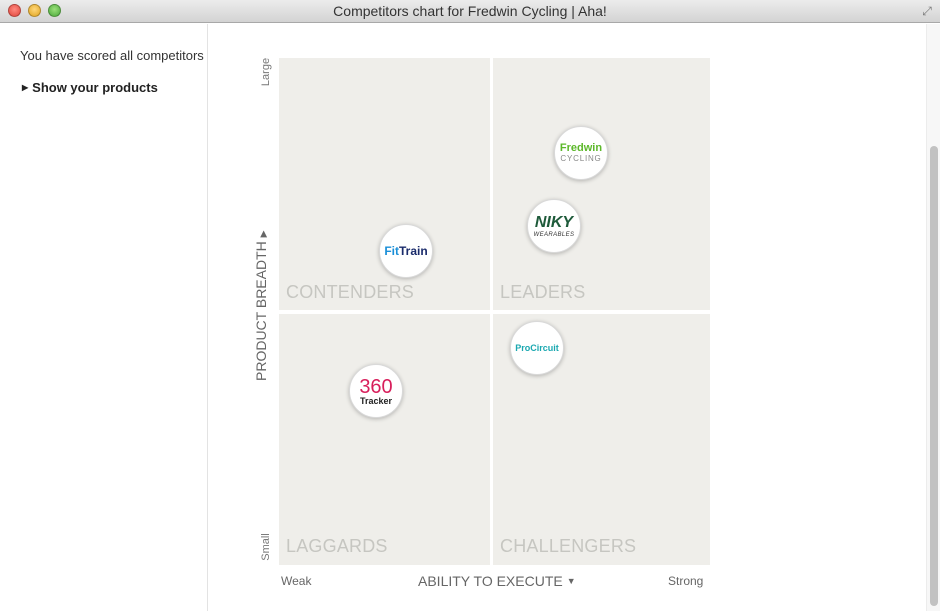 This screenshot has height=611, width=940. I want to click on y-axis: PRODUCT BREADTH ▶, so click(262, 310).